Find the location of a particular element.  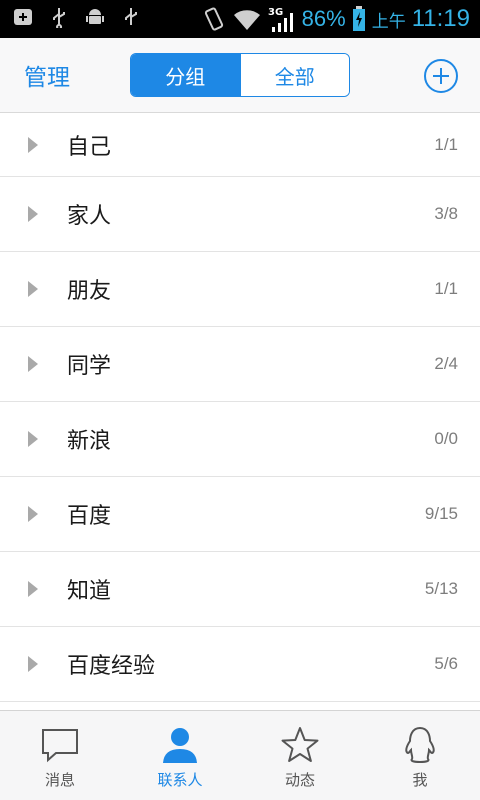

group-row-self: 自己 1/1 is located at coordinates (240, 145).